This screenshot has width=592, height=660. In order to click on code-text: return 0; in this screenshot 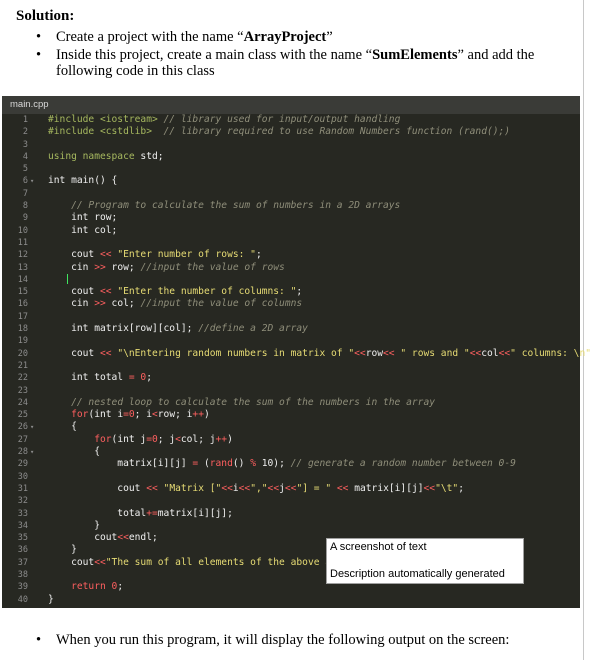, I will do `click(85, 587)`.